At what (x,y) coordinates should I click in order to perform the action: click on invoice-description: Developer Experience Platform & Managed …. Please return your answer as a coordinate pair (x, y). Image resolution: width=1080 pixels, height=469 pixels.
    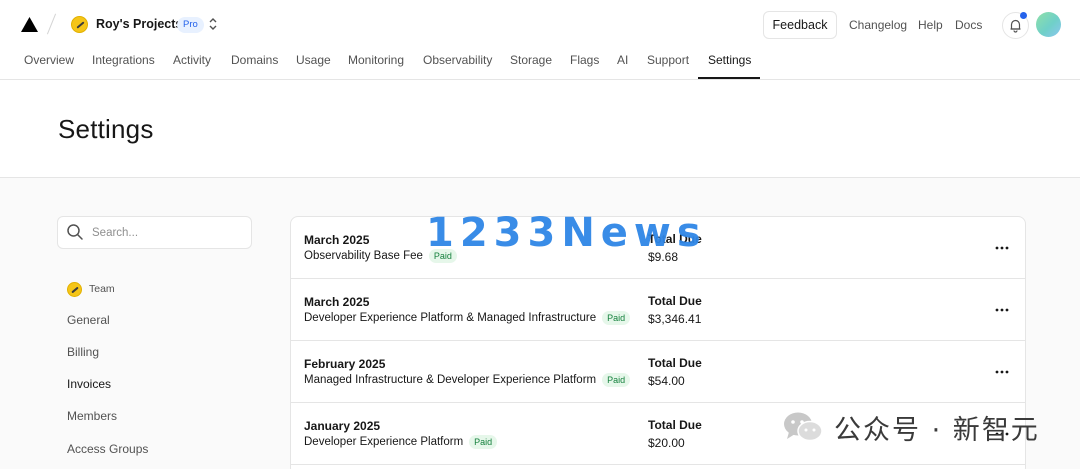
    Looking at the image, I should click on (467, 318).